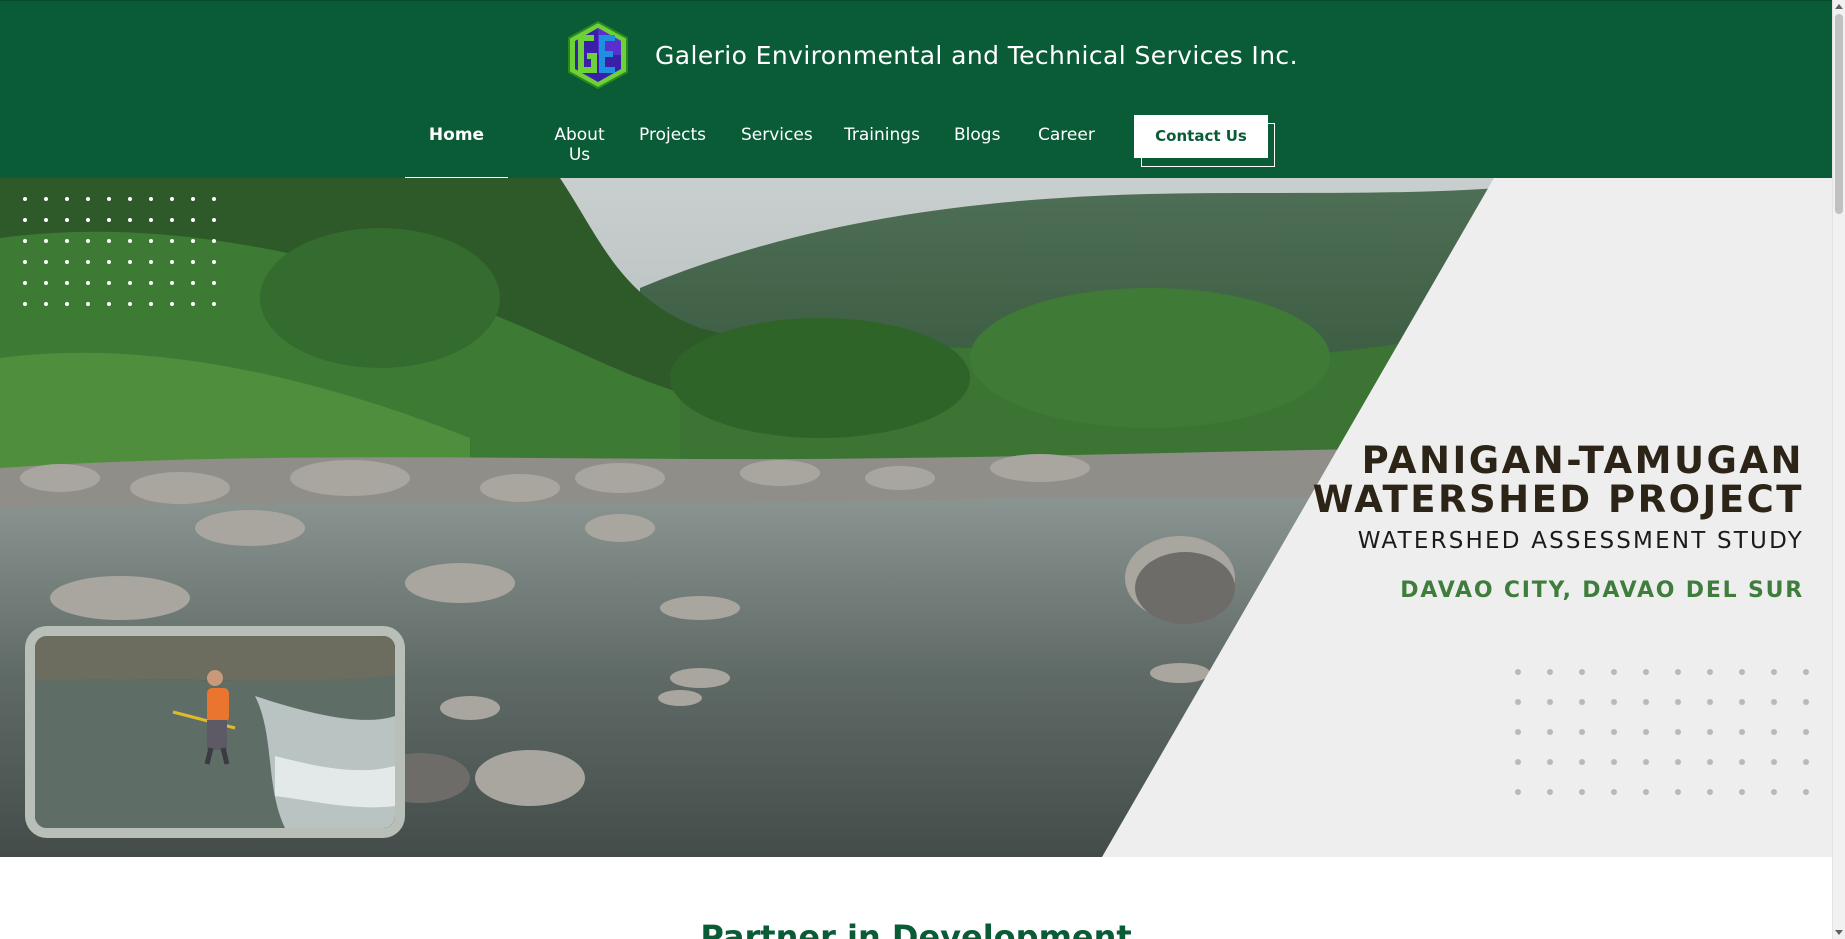 The image size is (1845, 939). I want to click on hero-location: DAVAO CITY, DAVAO DEL SUR, so click(1602, 590).